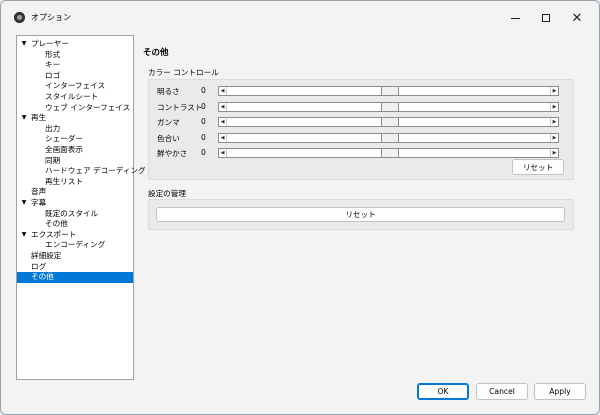  I want to click on tree-subcategory: ハードウェア デコーディング, so click(81, 171).